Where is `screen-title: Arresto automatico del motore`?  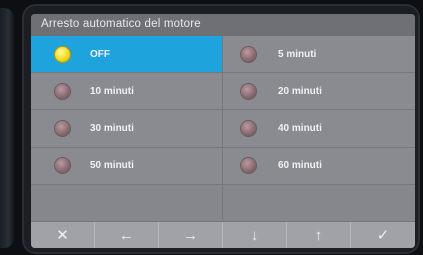 screen-title: Arresto automatico del motore is located at coordinates (223, 25).